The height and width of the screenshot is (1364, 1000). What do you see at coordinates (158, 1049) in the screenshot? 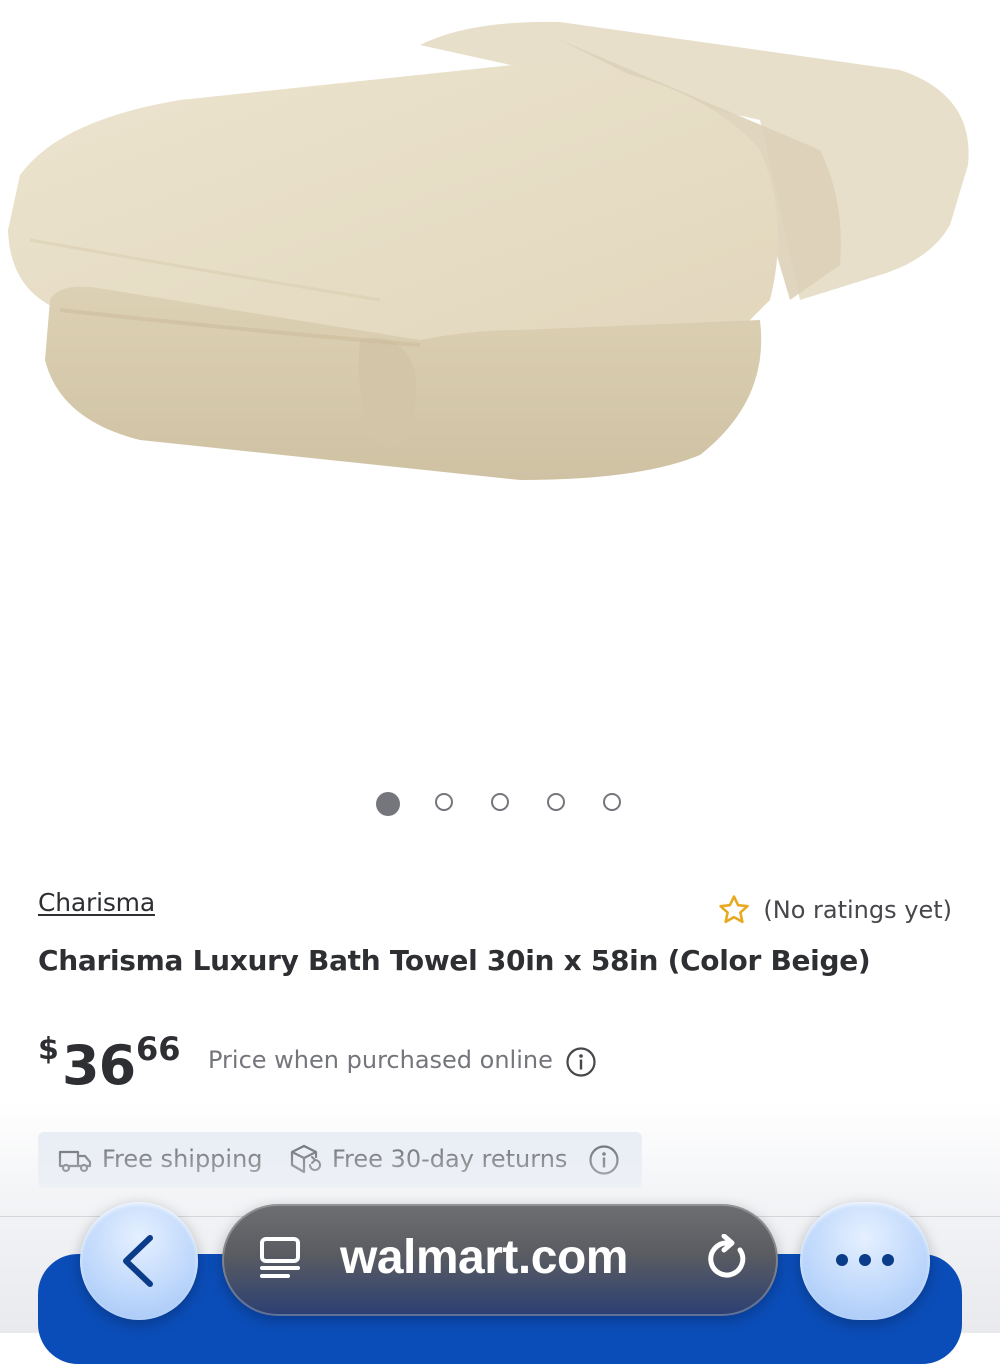
I see `price-cents: 66` at bounding box center [158, 1049].